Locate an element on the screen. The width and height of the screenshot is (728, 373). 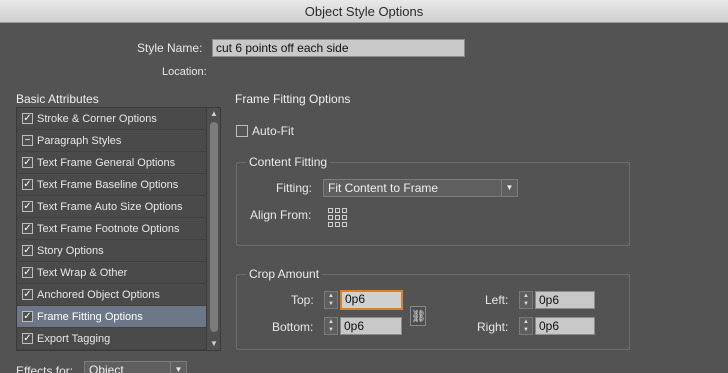
crop-bottom-label: Bottom: is located at coordinates (293, 327).